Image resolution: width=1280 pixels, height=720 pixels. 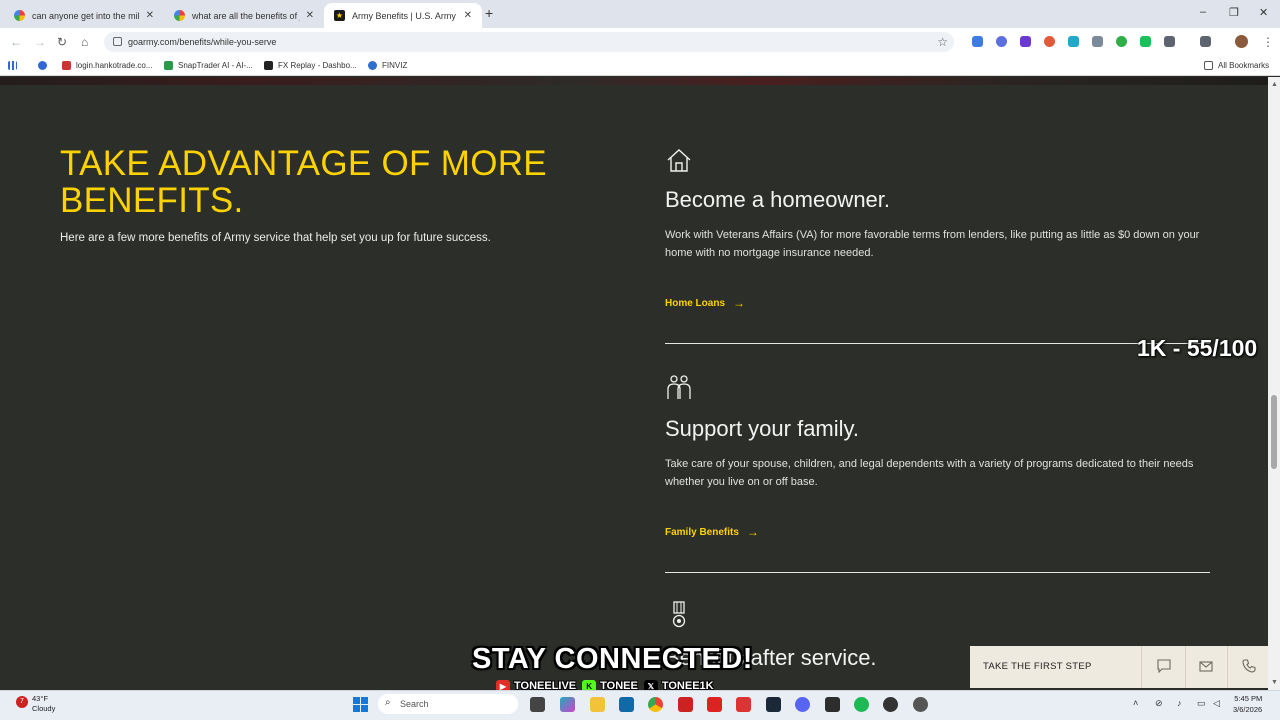 I want to click on speaker-icon: ◁, so click(x=1216, y=703).